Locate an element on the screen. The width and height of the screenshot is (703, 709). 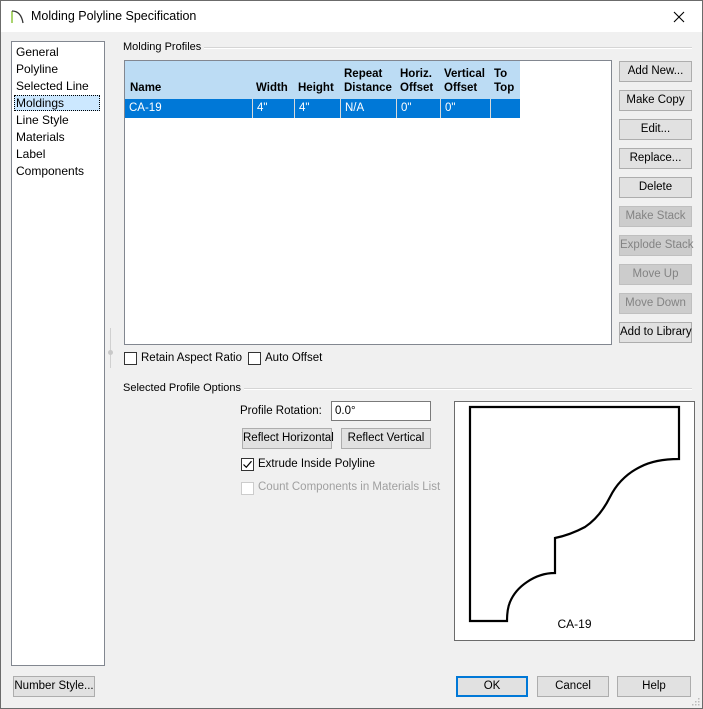
close-button is located at coordinates (679, 16).